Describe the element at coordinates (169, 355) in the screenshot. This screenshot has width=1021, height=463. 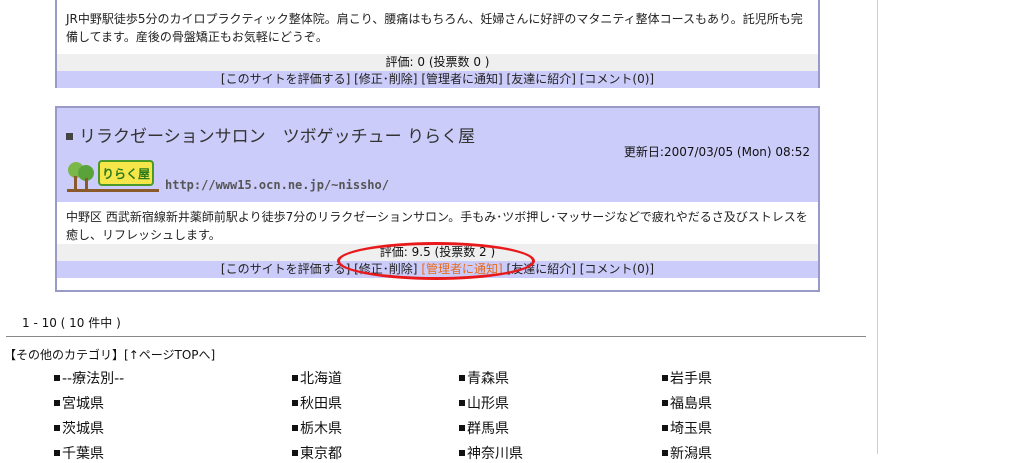
I see `page-top-link: [↑ページTOPへ]` at that location.